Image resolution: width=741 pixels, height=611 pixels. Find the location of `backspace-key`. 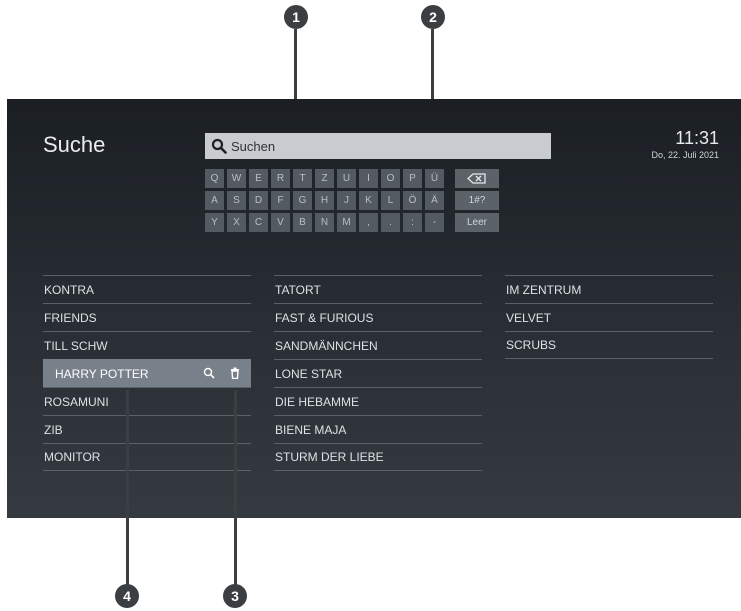

backspace-key is located at coordinates (477, 178).